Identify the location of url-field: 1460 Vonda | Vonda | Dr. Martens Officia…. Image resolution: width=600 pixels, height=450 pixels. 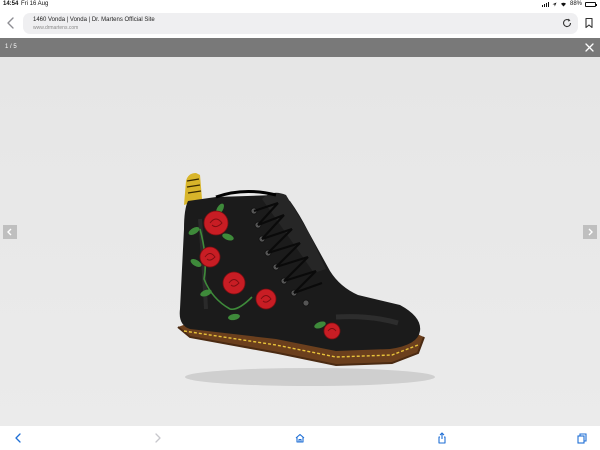
(300, 23).